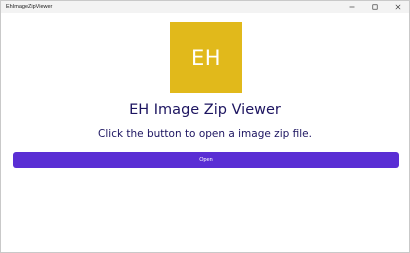  I want to click on maximize-button, so click(374, 7).